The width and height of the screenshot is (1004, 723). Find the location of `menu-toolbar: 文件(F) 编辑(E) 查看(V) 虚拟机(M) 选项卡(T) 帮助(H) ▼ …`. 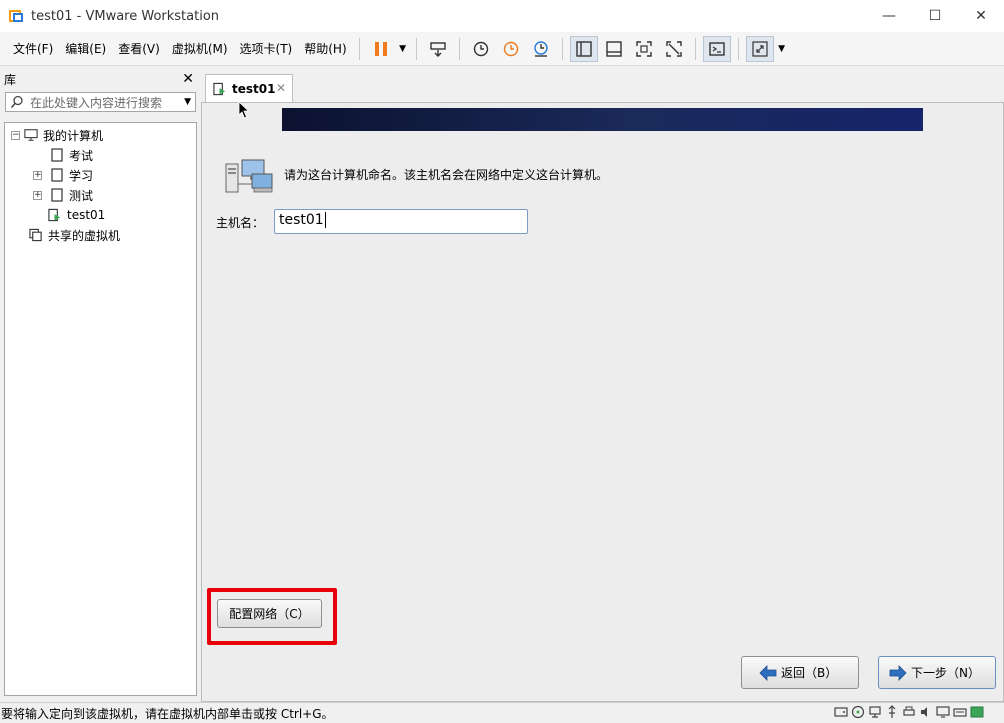

menu-toolbar: 文件(F) 编辑(E) 查看(V) 虚拟机(M) 选项卡(T) 帮助(H) ▼ … is located at coordinates (502, 49).